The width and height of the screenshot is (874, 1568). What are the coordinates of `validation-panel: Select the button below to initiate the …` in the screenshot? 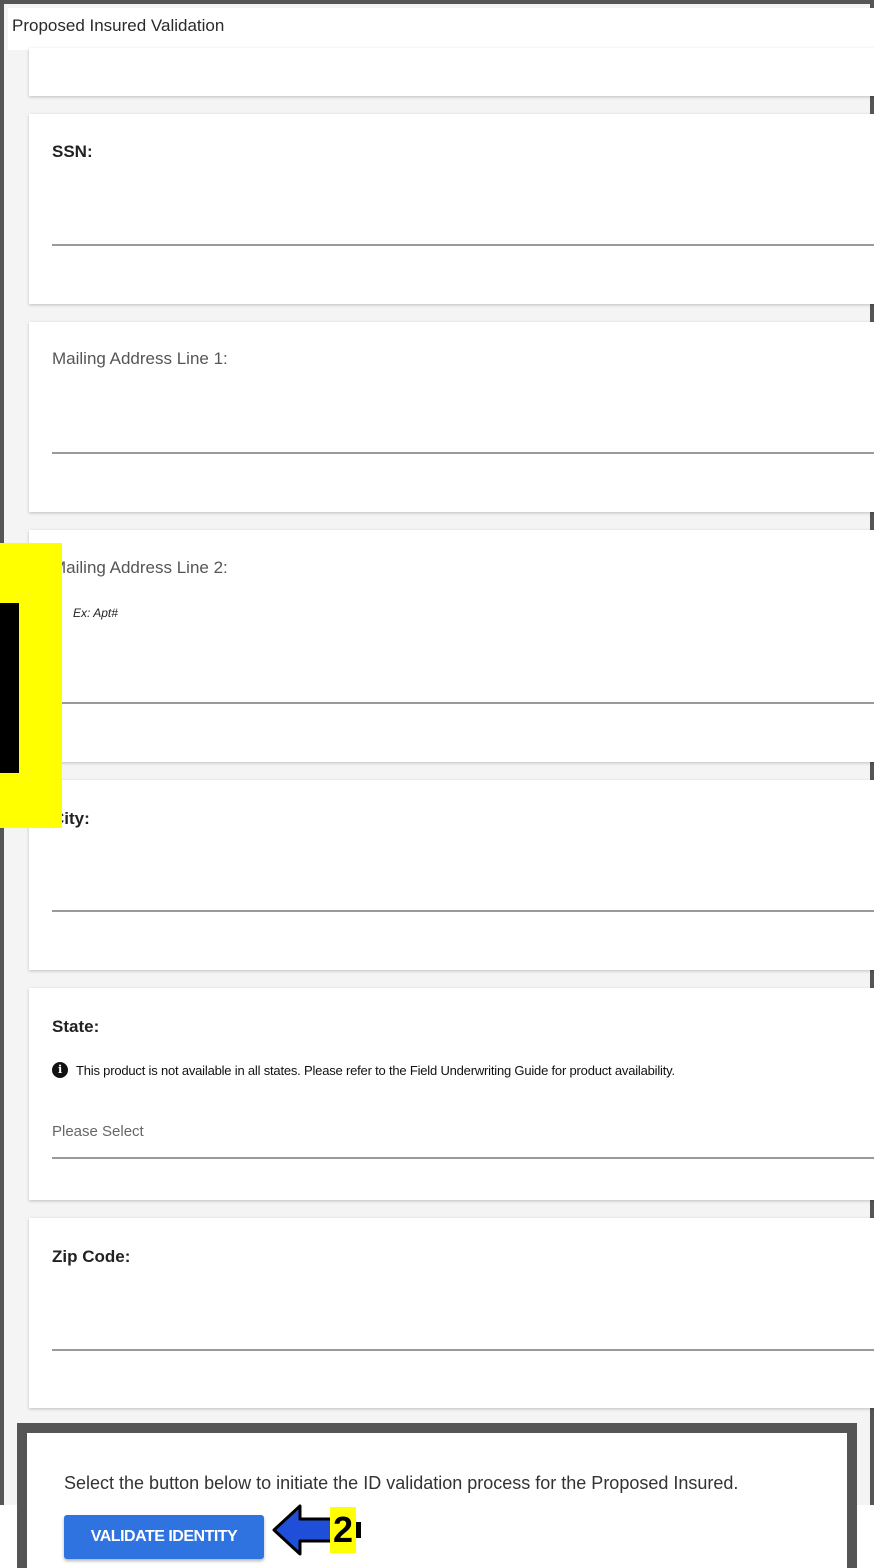 It's located at (437, 1495).